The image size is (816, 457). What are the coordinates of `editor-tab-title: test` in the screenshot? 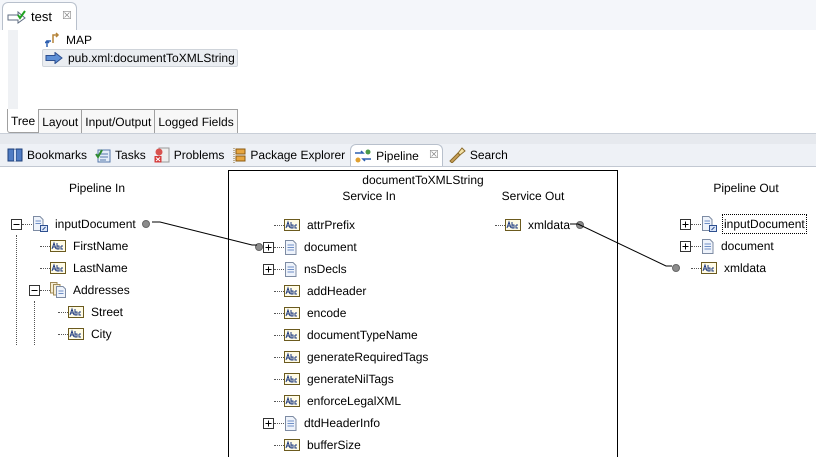 It's located at (41, 17).